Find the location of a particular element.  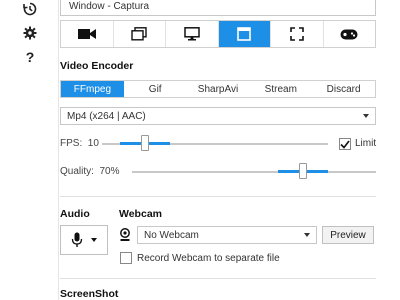

tab-discard: Discard is located at coordinates (343, 89).